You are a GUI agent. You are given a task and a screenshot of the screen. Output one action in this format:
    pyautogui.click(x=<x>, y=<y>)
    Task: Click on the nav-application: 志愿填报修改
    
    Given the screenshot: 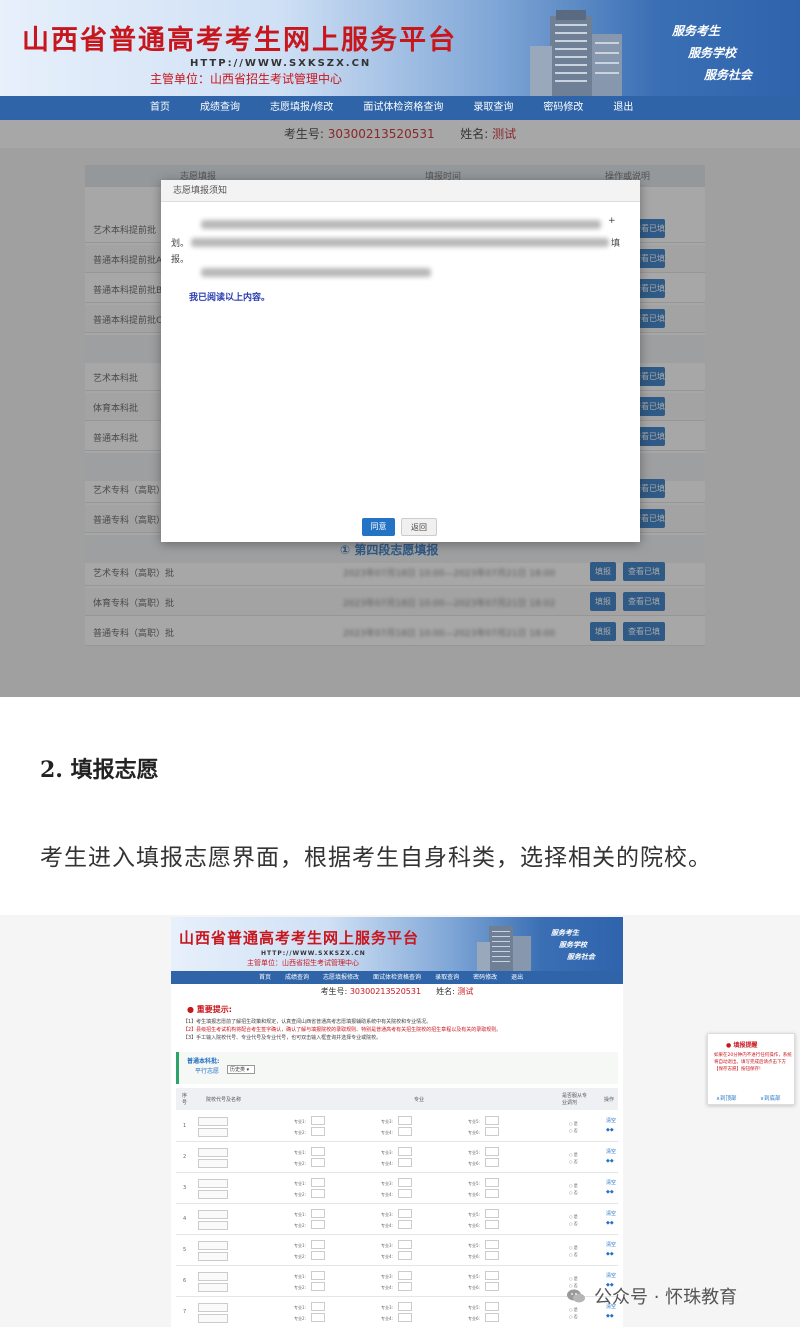 What is the action you would take?
    pyautogui.click(x=341, y=977)
    